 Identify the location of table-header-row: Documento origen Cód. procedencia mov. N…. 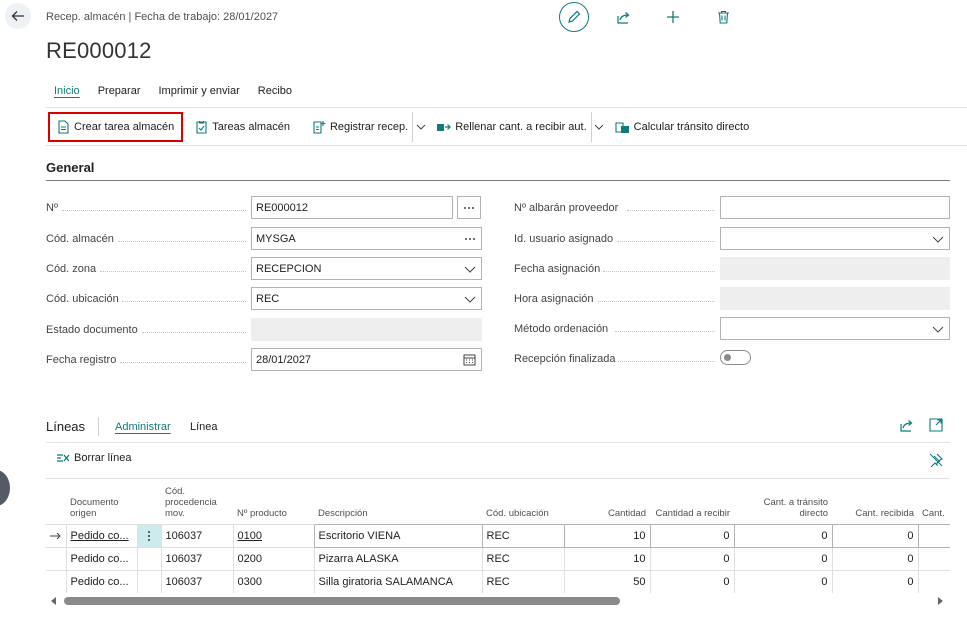
(498, 502).